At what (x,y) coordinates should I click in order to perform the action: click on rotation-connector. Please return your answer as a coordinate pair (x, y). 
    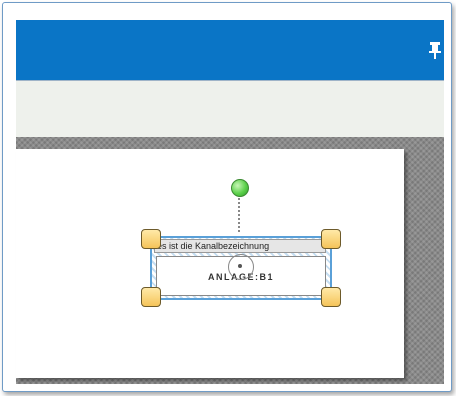
    Looking at the image, I should click on (239, 215).